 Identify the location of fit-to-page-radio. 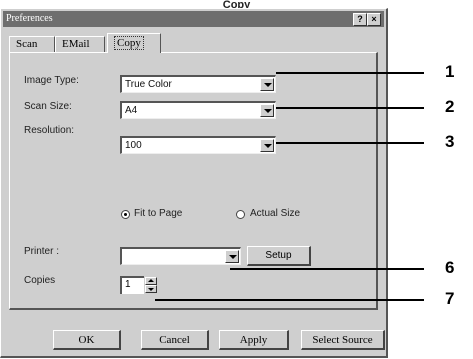
(125, 214).